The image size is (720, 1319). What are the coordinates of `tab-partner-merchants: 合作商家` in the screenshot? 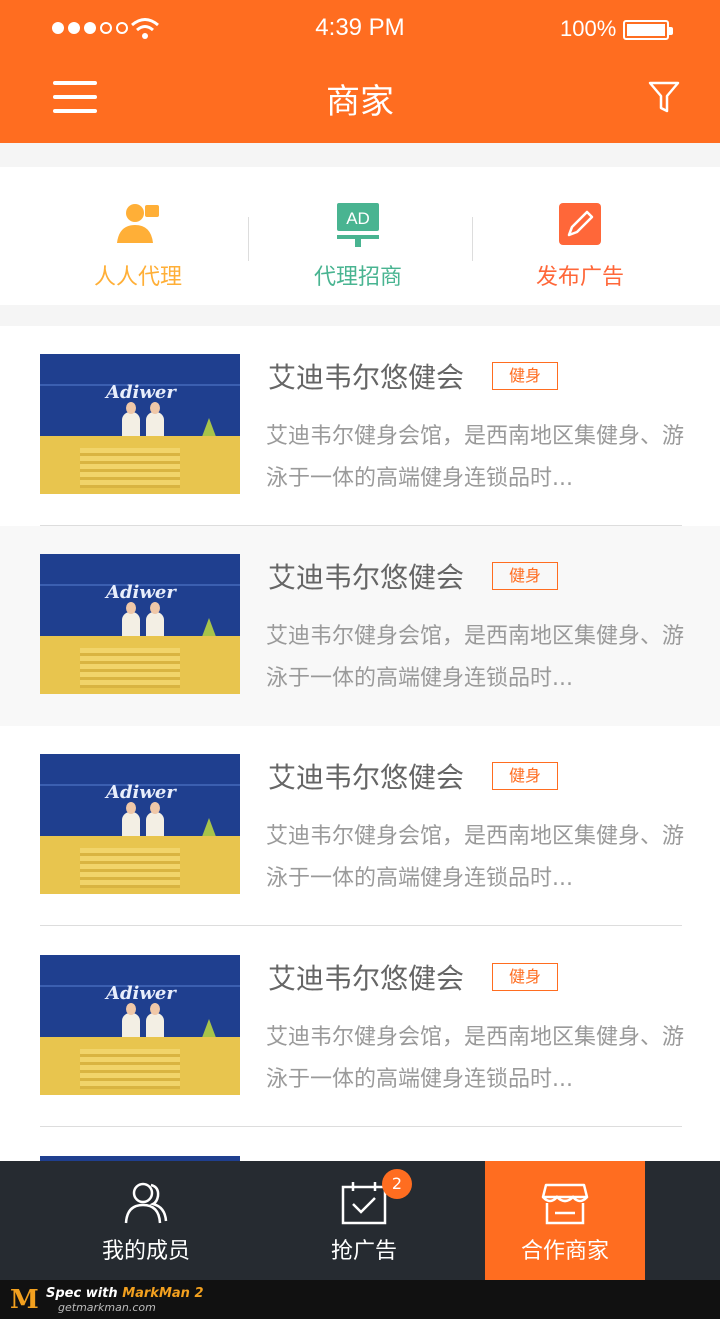 It's located at (565, 1220).